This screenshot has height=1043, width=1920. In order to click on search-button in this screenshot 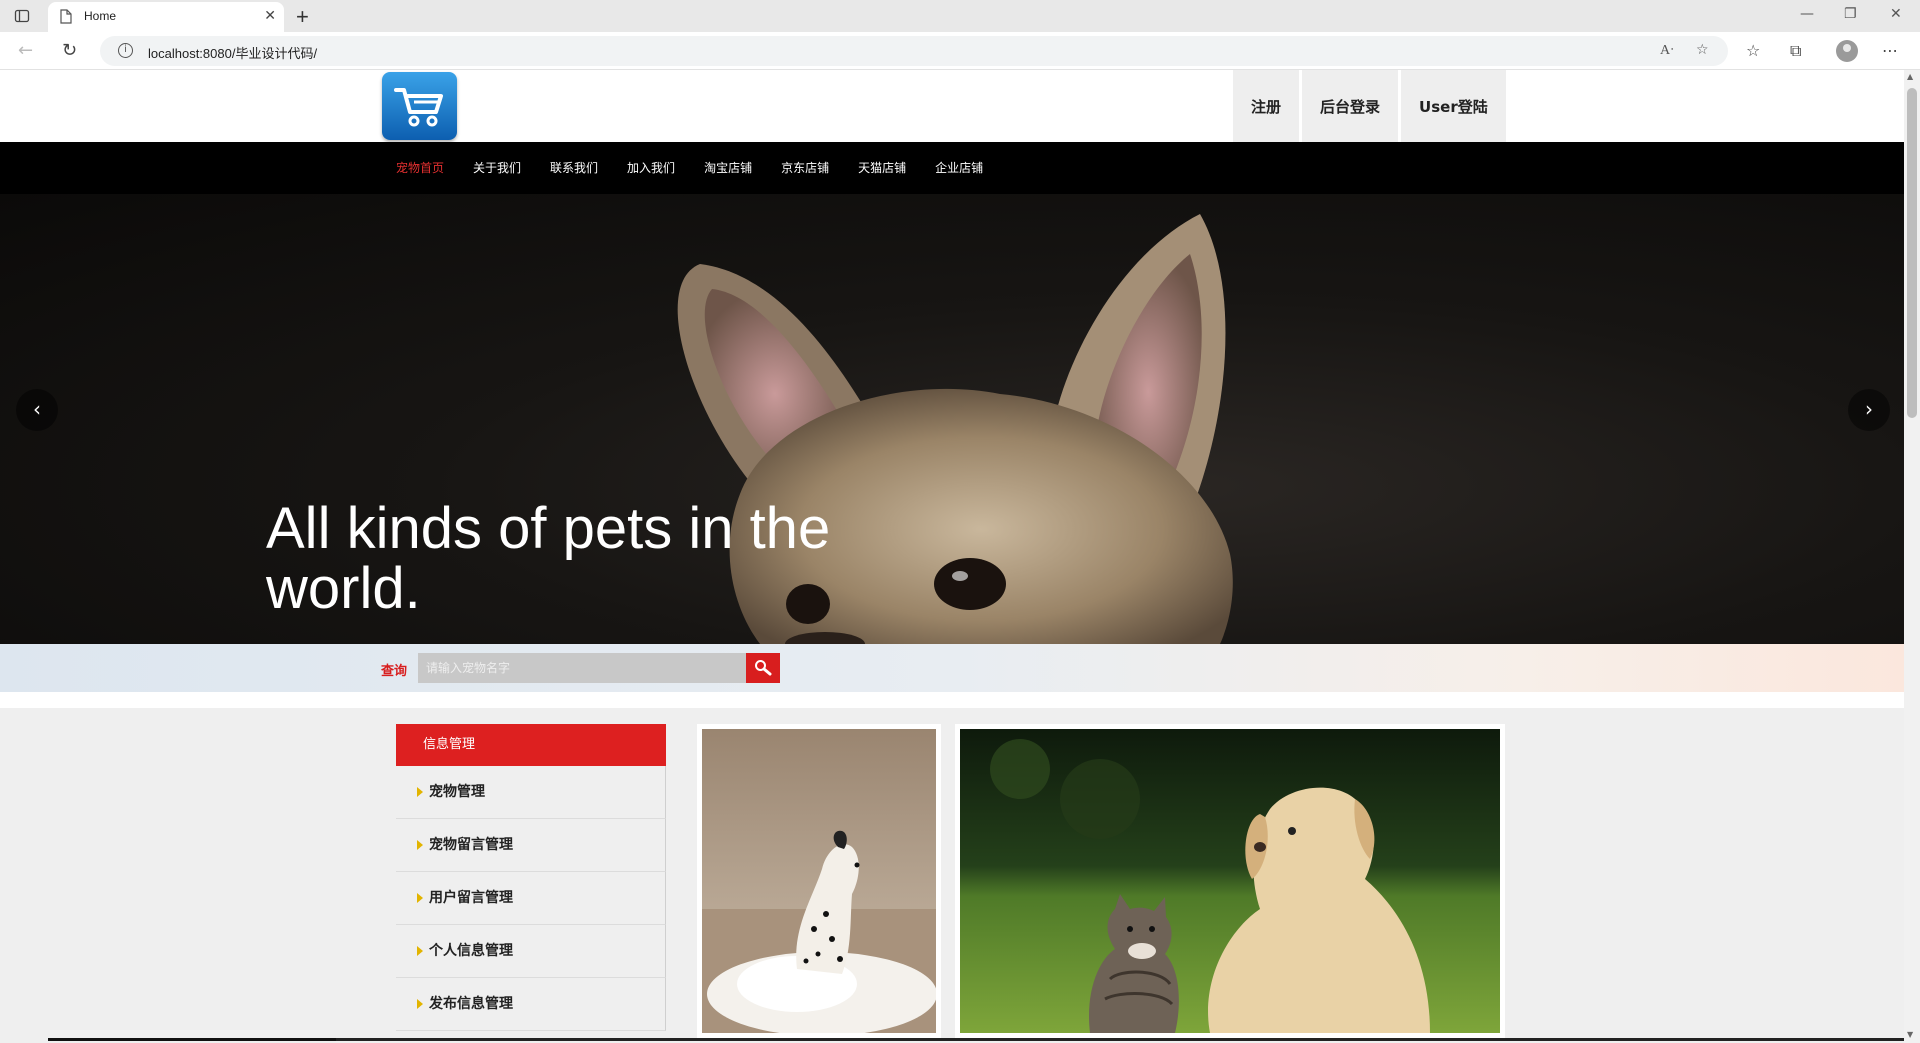, I will do `click(763, 668)`.